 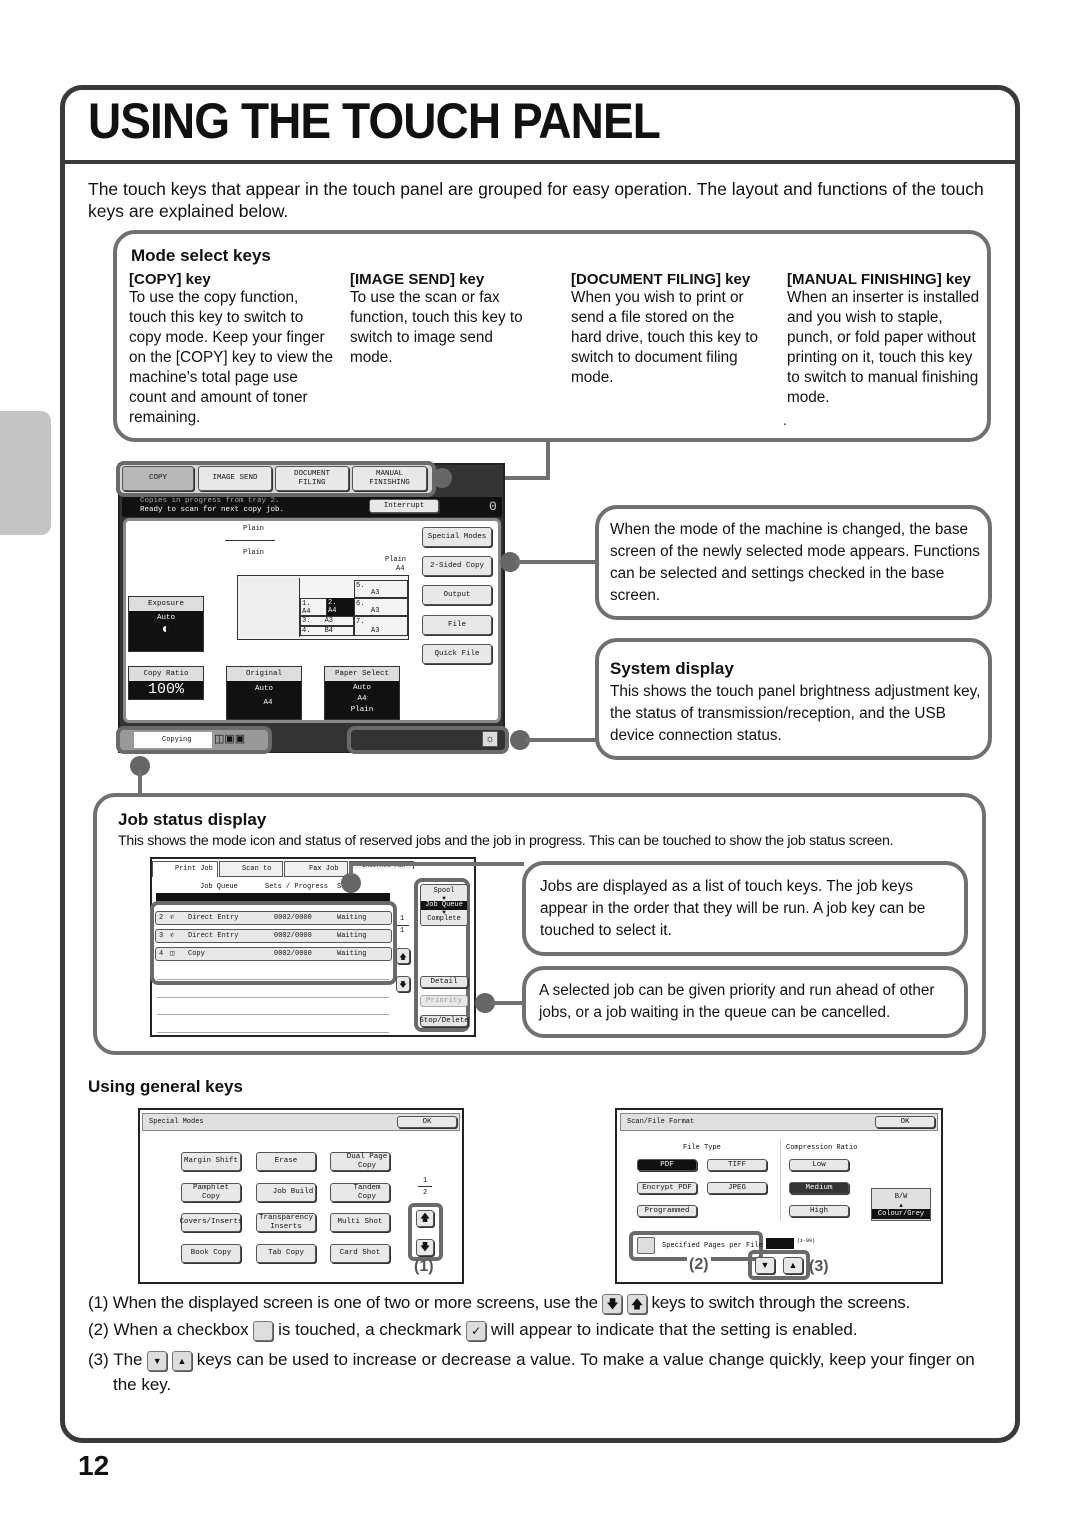 What do you see at coordinates (230, 739) in the screenshot?
I see `job-mode-icons: ◫▣▣` at bounding box center [230, 739].